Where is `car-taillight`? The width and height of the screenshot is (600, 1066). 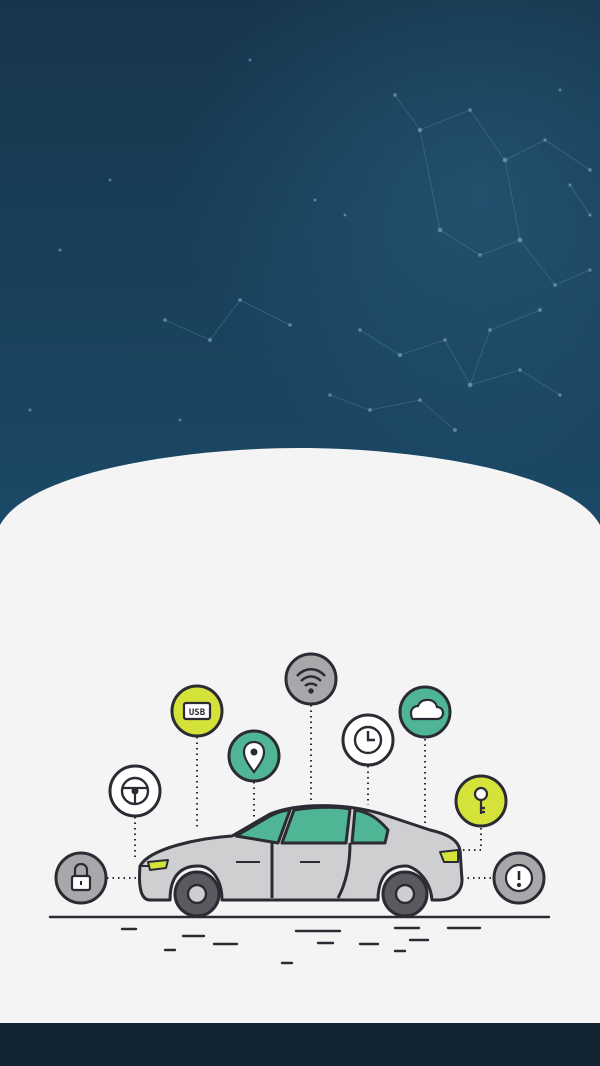
car-taillight is located at coordinates (449, 856).